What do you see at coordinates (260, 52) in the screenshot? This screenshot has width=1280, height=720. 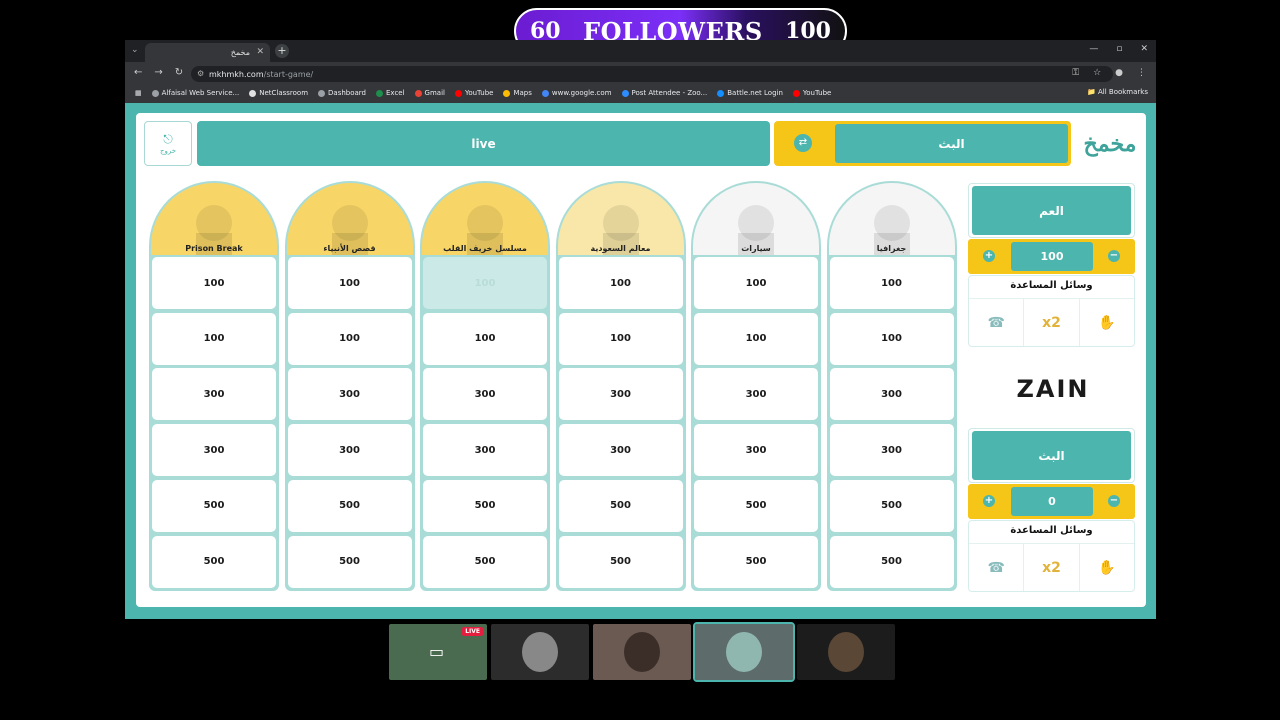 I see `close-tab-icon: ✕` at bounding box center [260, 52].